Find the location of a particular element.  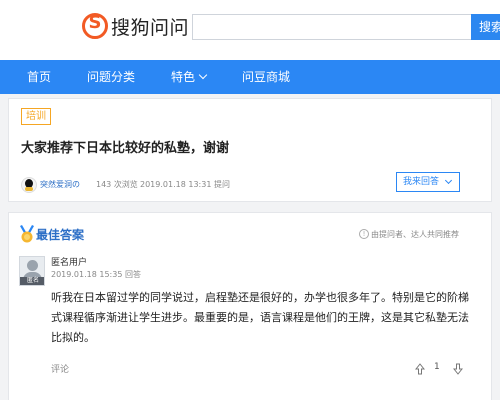

answer-button-label: 我来回答 is located at coordinates (421, 182).